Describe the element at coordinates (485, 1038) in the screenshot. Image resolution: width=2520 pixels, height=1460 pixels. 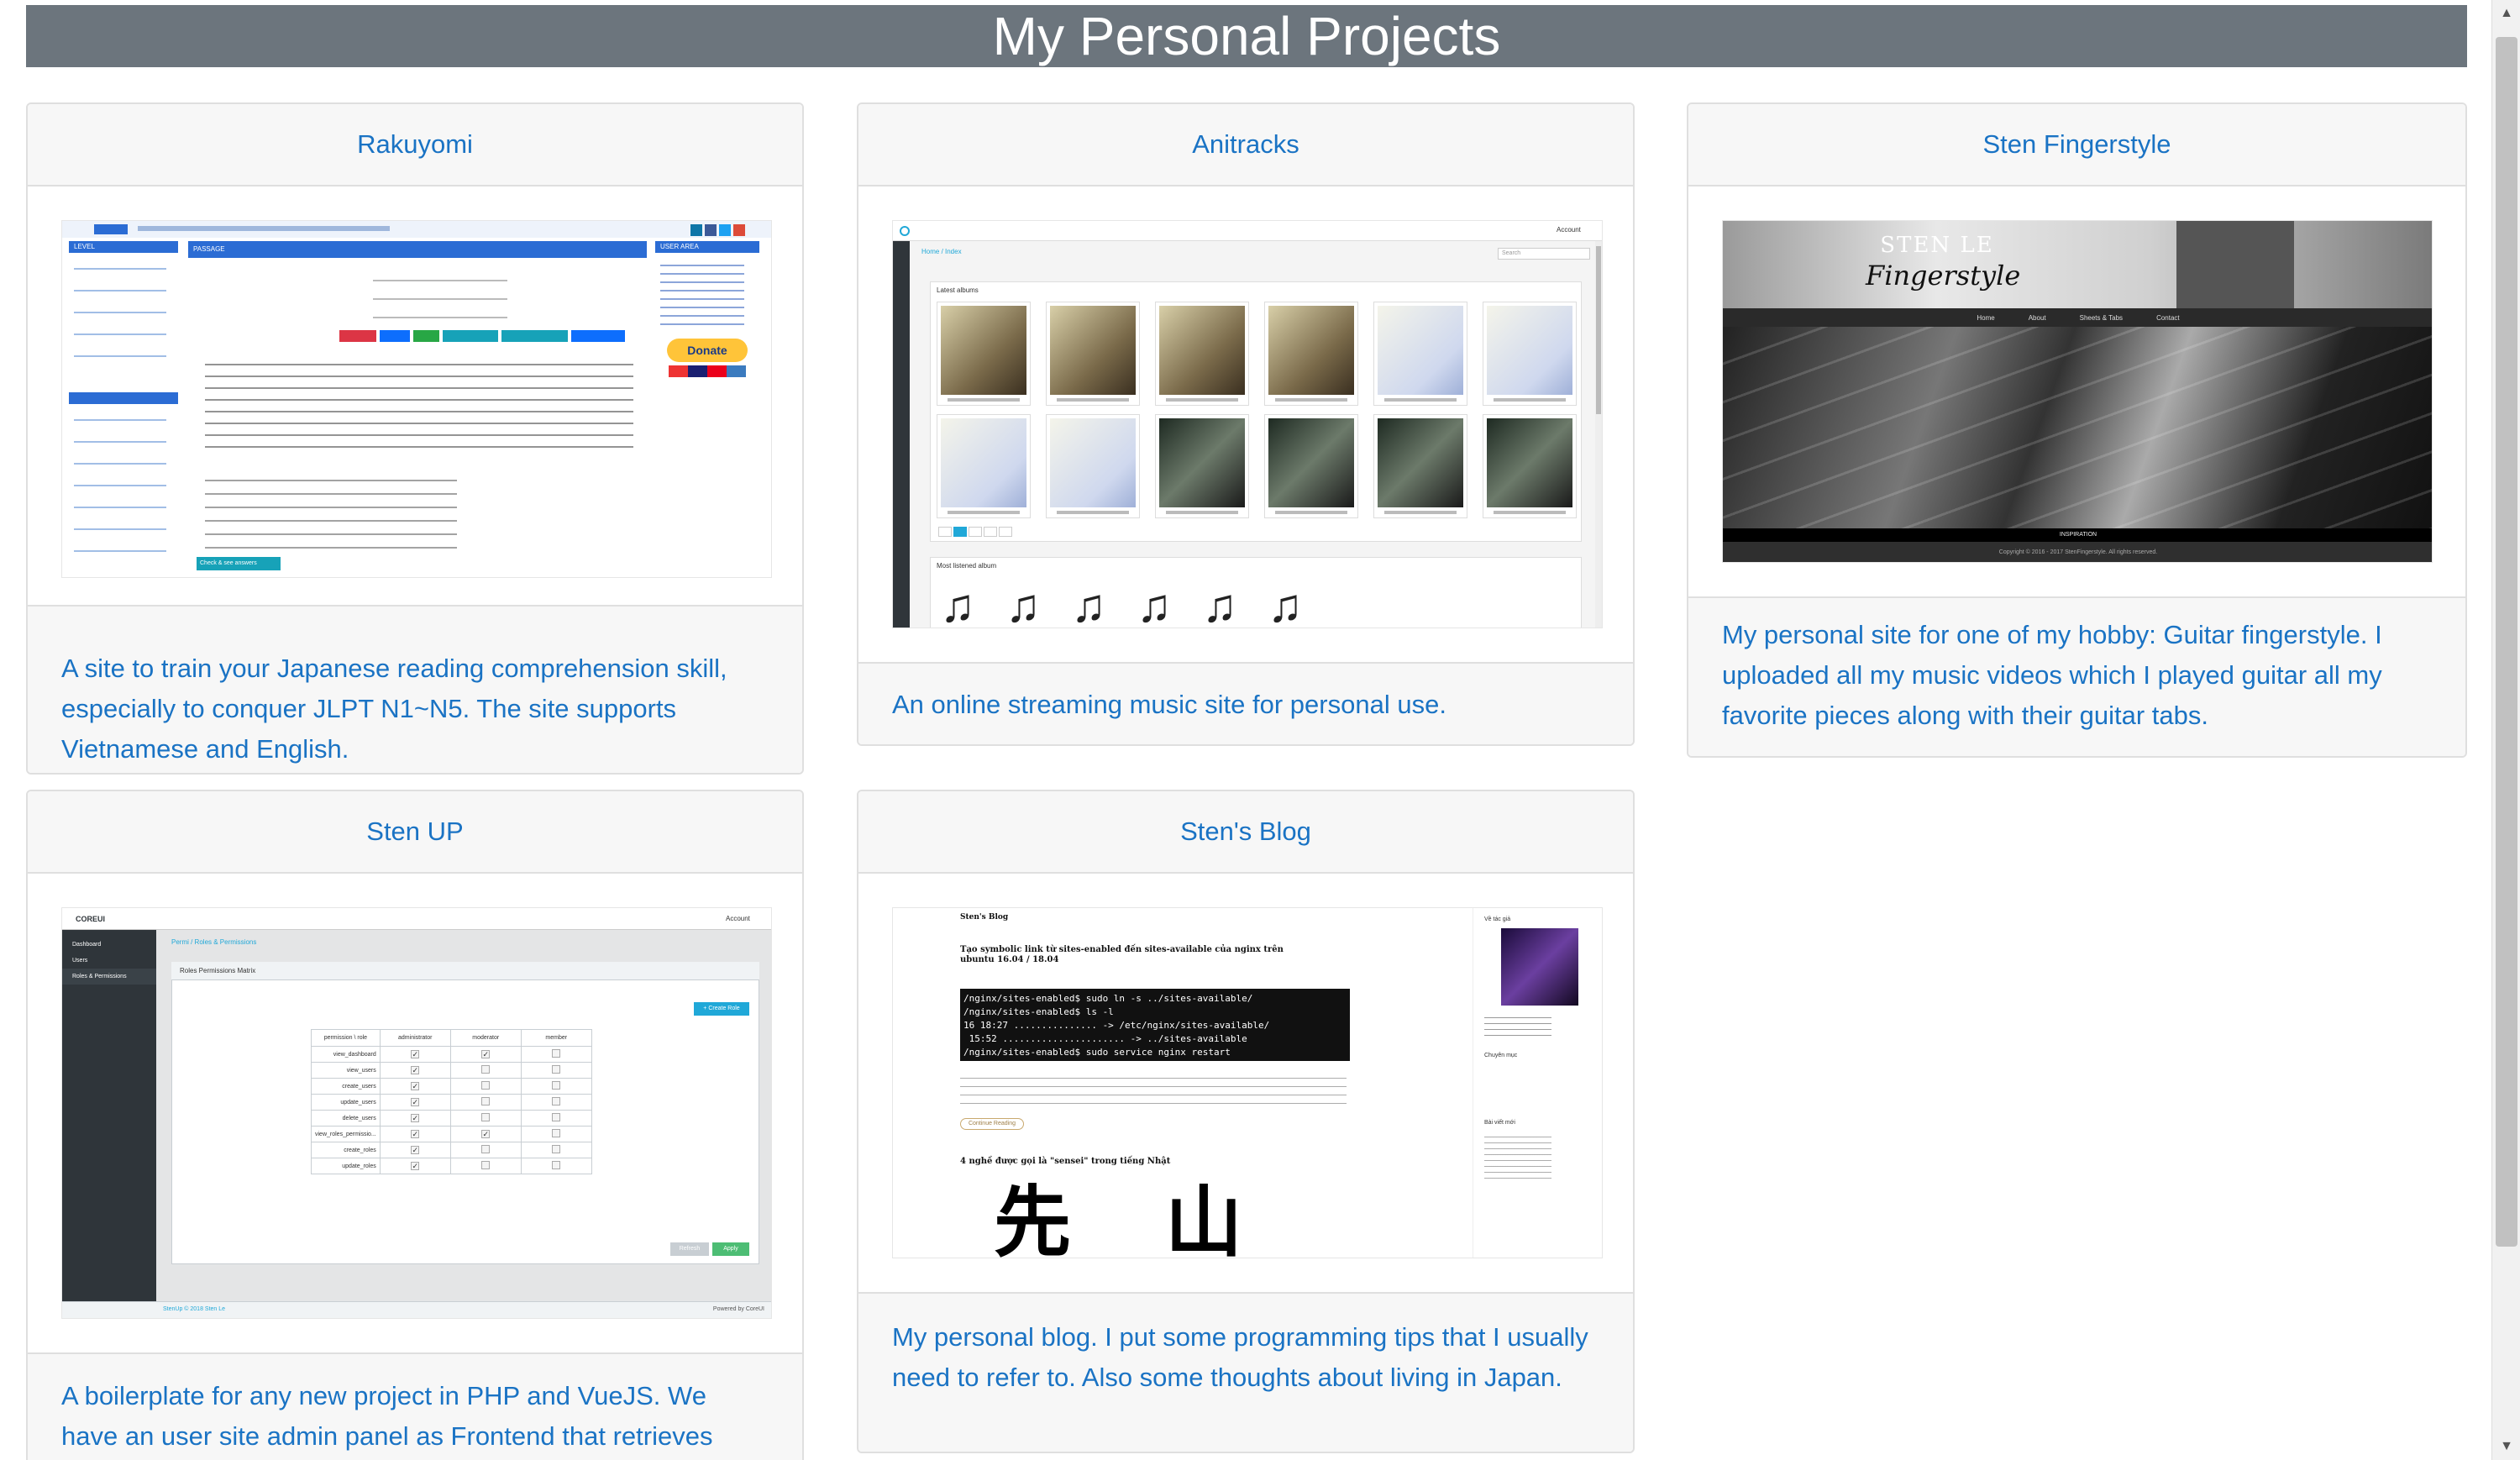
I see `permission-column-header: moderator` at that location.